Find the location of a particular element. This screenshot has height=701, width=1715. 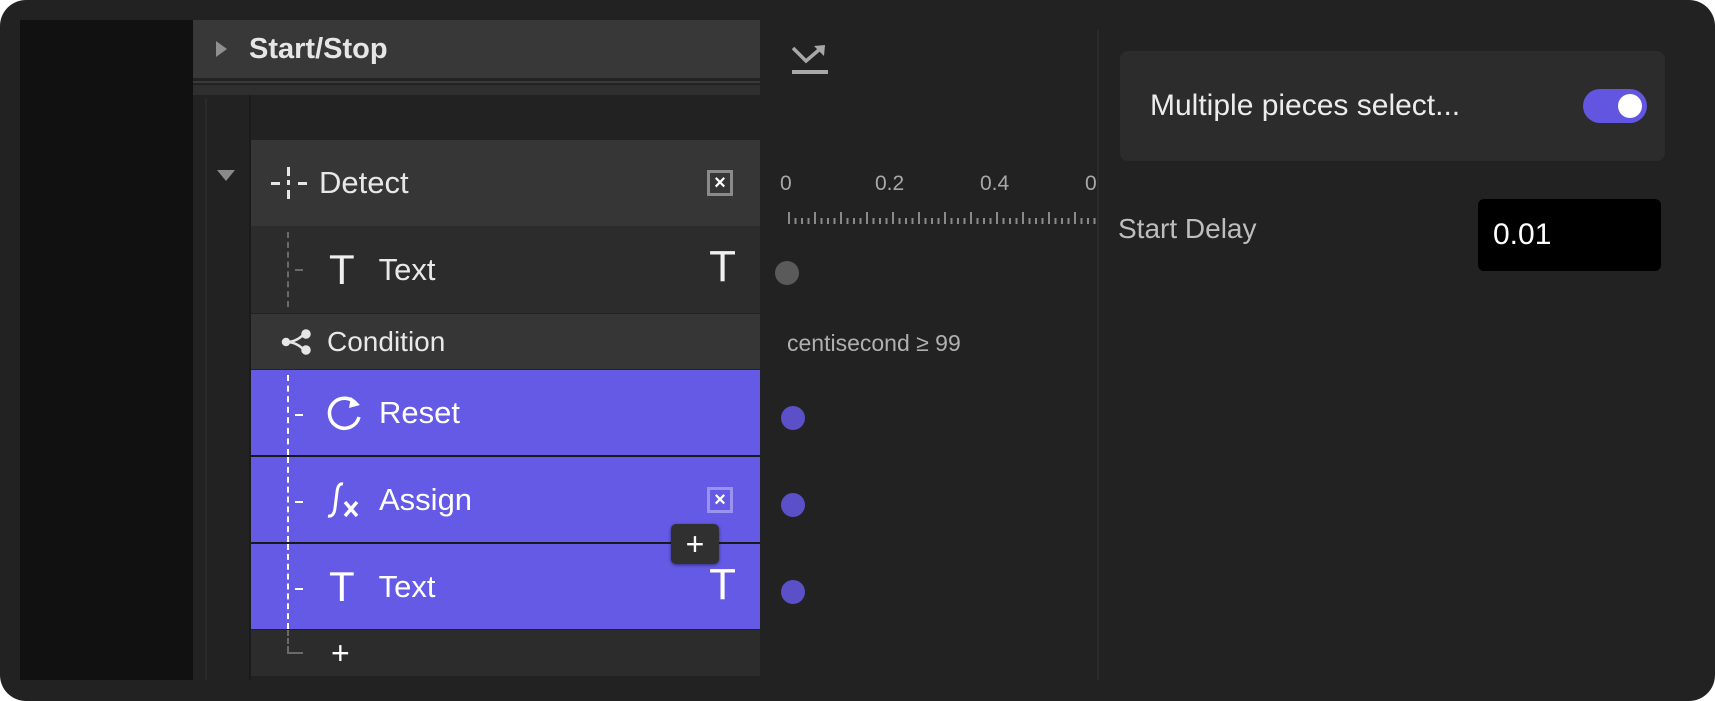

toggle-knob is located at coordinates (1630, 106).